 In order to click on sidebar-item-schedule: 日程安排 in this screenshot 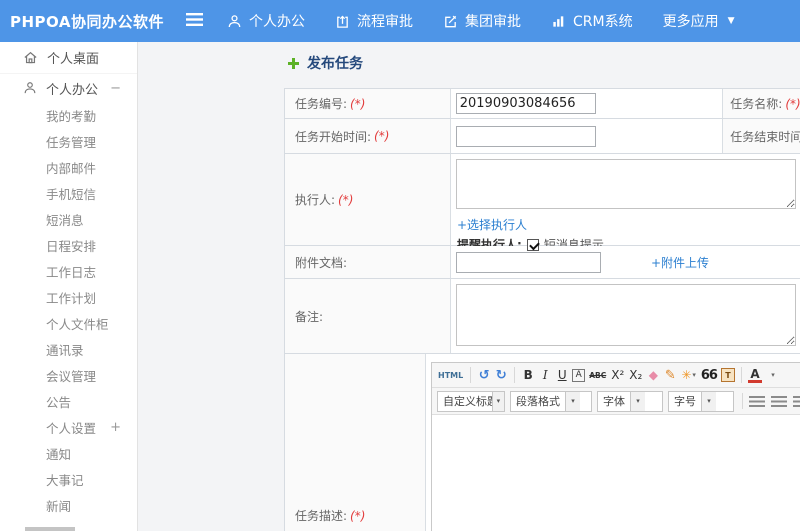, I will do `click(68, 245)`.